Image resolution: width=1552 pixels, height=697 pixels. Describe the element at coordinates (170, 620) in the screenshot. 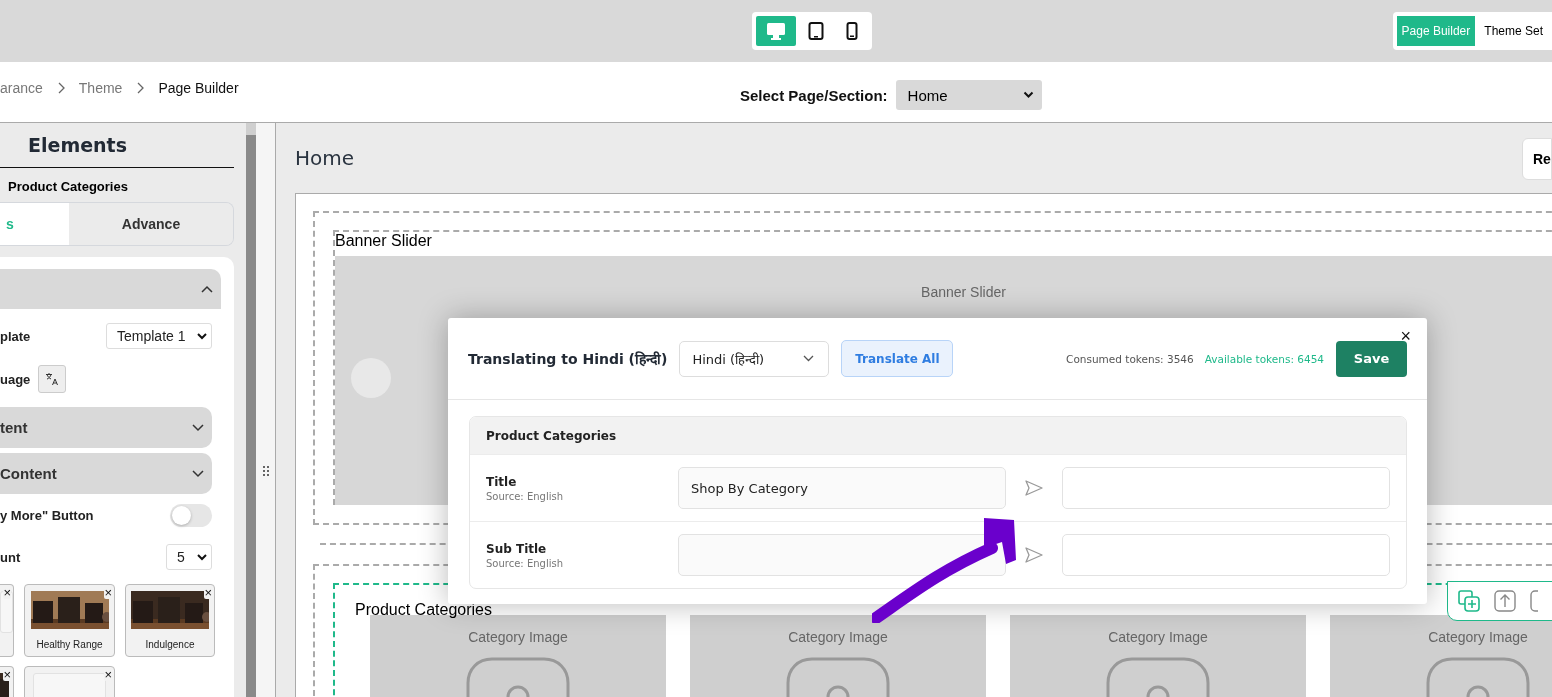

I see `category-thumbnail: Indulgence ×` at that location.